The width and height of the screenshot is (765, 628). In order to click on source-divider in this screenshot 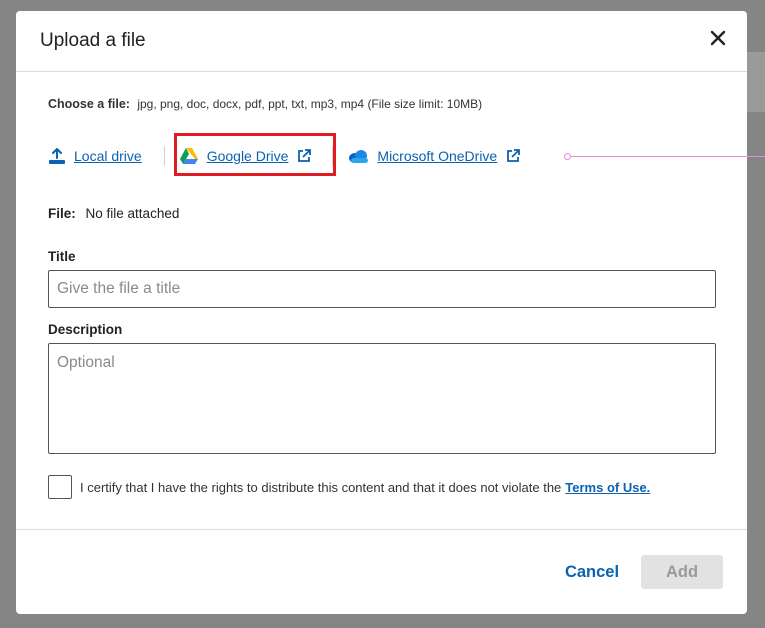, I will do `click(164, 156)`.